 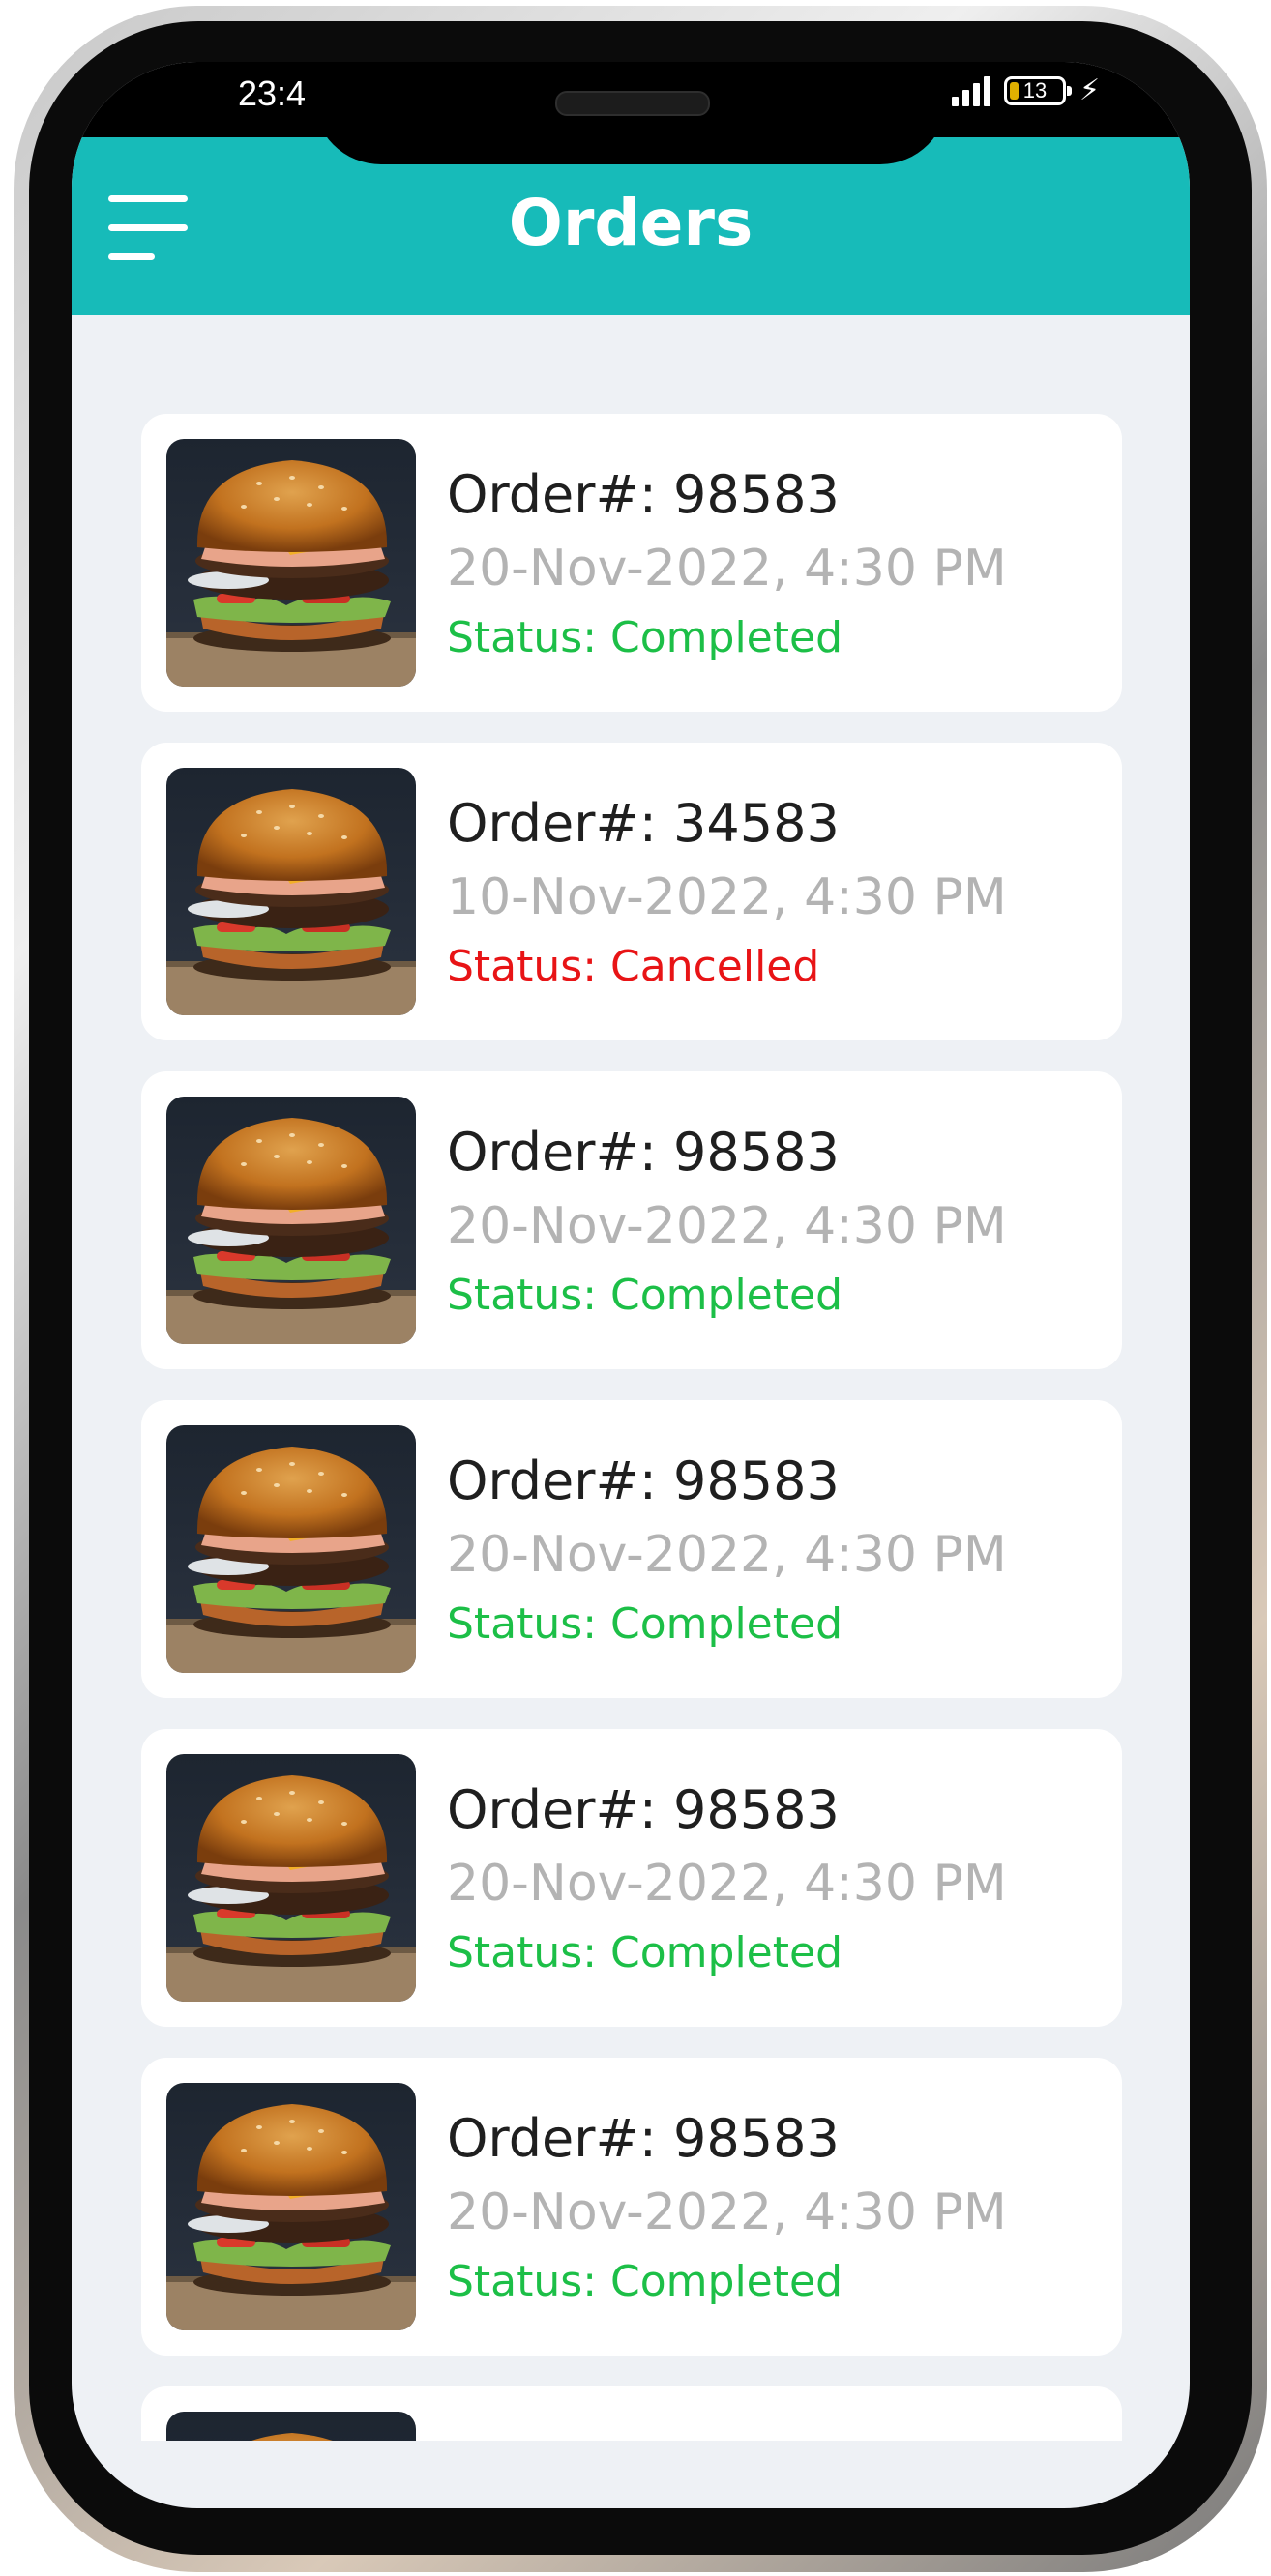 What do you see at coordinates (633, 103) in the screenshot?
I see `speaker-grille` at bounding box center [633, 103].